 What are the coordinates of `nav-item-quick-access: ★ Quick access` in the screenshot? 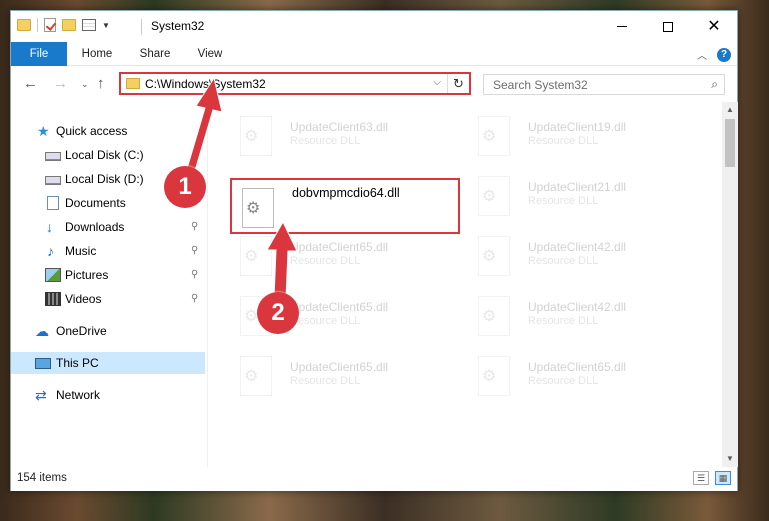 It's located at (108, 131).